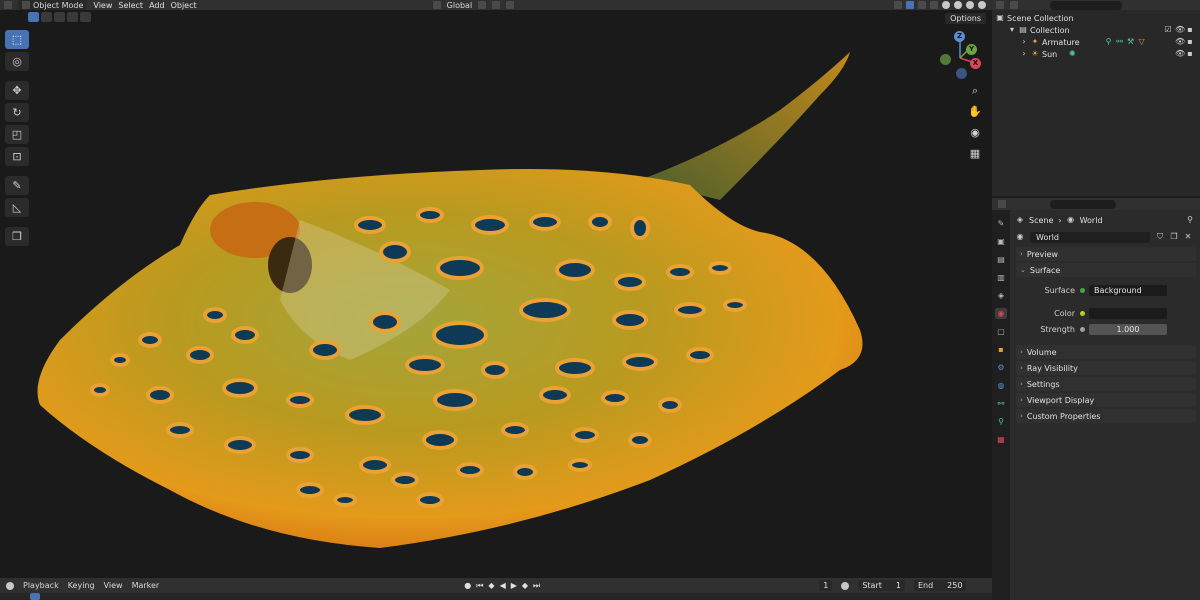 This screenshot has height=600, width=1200. What do you see at coordinates (1014, 5) in the screenshot?
I see `display-mode-icon` at bounding box center [1014, 5].